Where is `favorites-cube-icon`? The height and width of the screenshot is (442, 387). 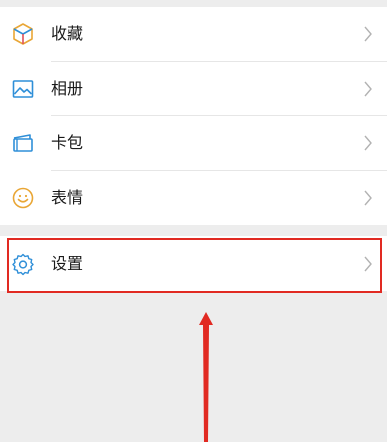 favorites-cube-icon is located at coordinates (23, 34).